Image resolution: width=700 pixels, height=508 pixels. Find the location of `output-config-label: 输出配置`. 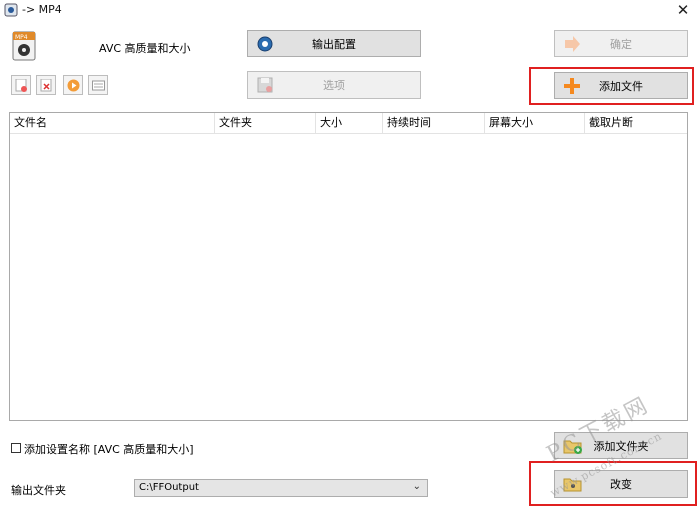

output-config-label: 输出配置 is located at coordinates (334, 44).